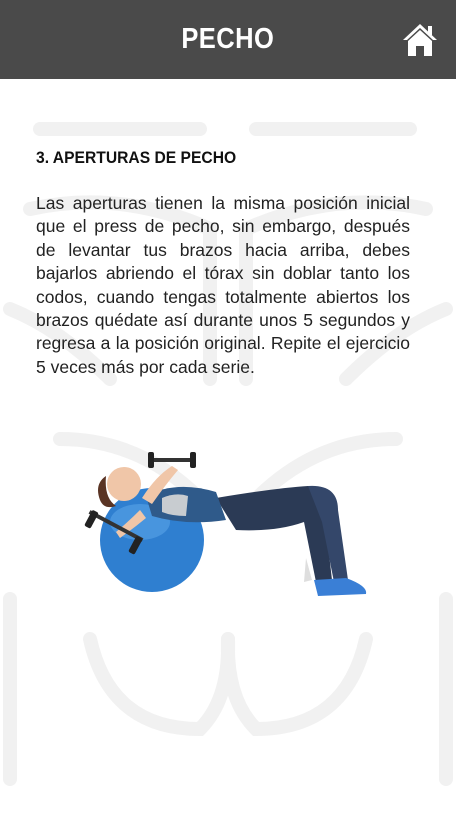 The image size is (456, 815). I want to click on page-title: PECHO, so click(228, 39).